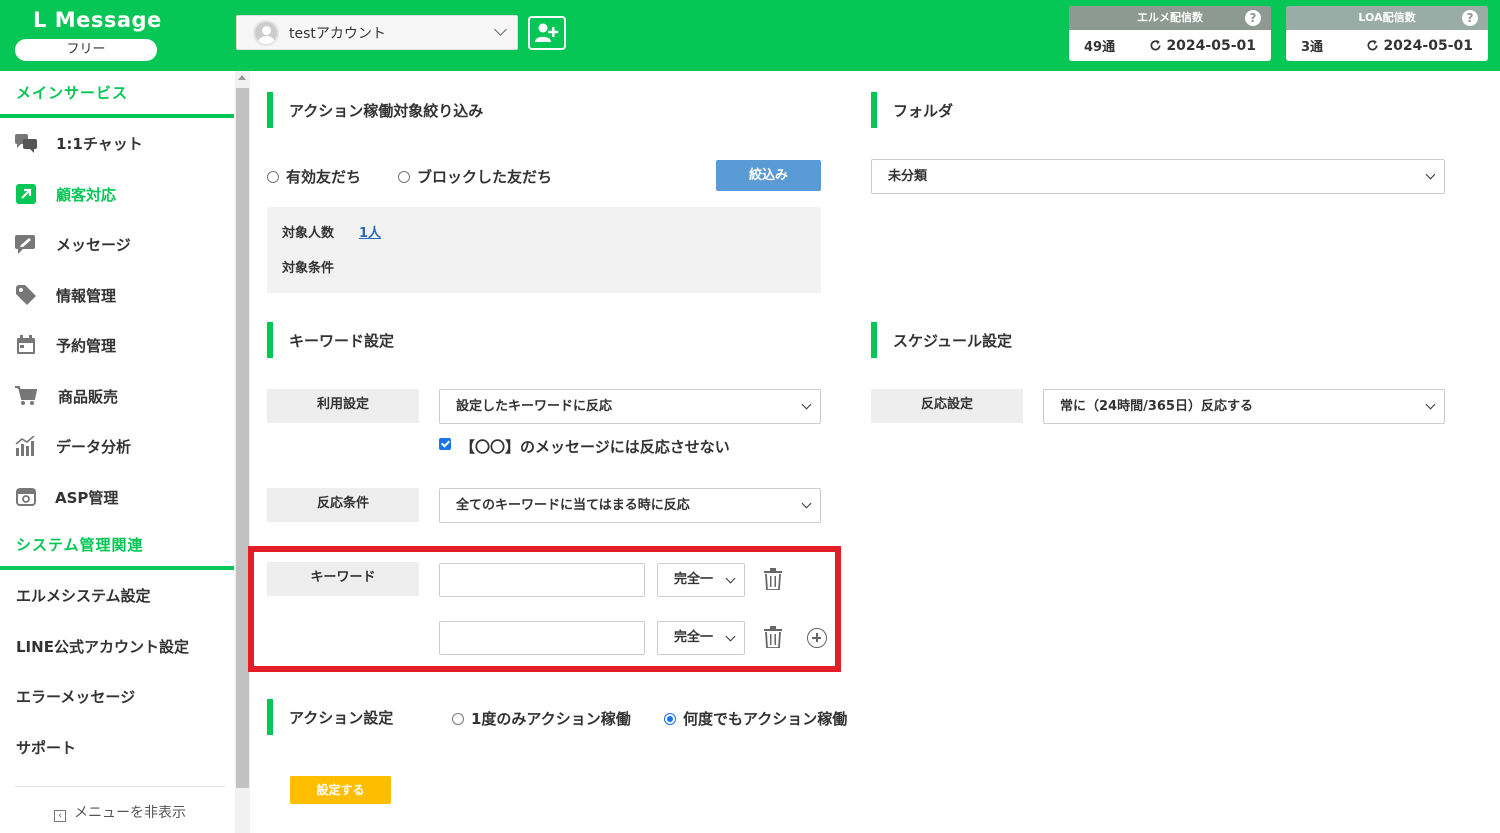  What do you see at coordinates (60, 816) in the screenshot?
I see `collapse-icon: ‹` at bounding box center [60, 816].